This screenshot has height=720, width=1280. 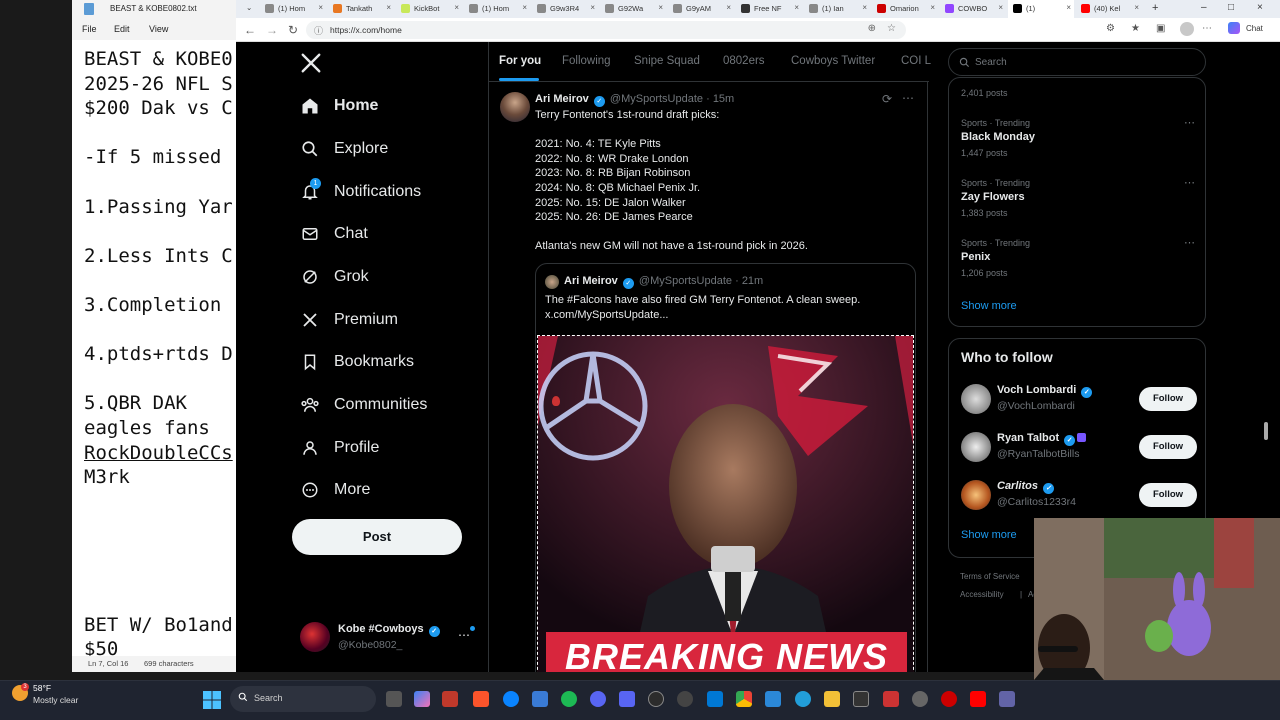 I want to click on back-icon: ←, so click(x=250, y=30).